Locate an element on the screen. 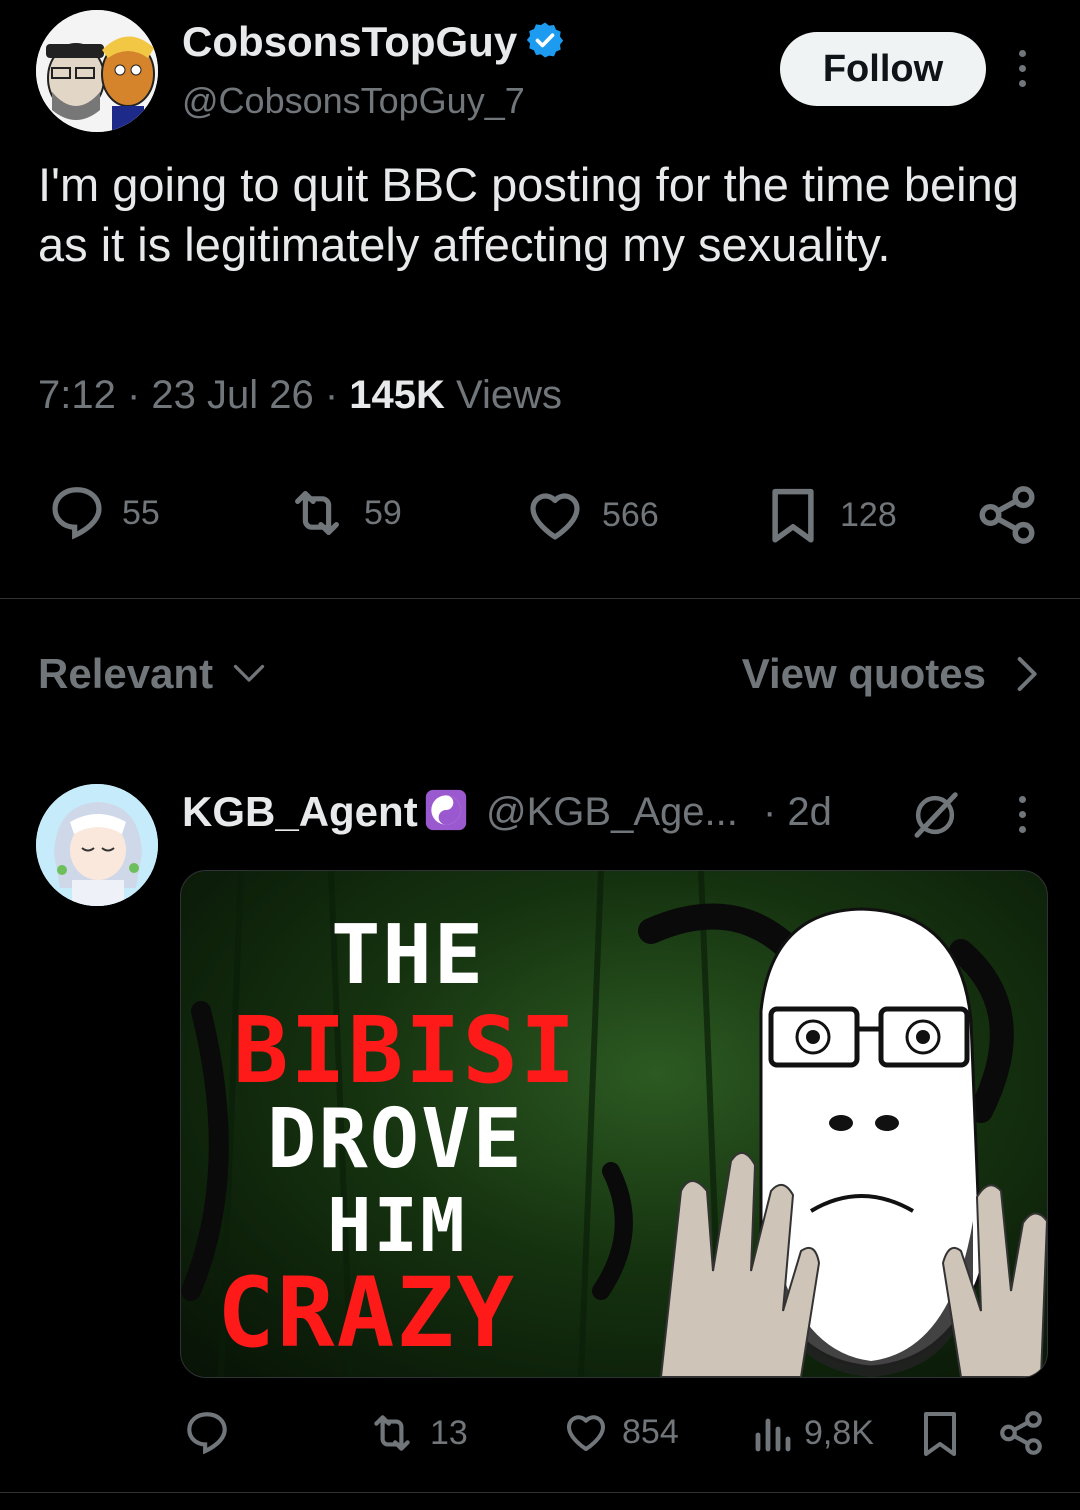  reply-share-icon is located at coordinates (1021, 1435).